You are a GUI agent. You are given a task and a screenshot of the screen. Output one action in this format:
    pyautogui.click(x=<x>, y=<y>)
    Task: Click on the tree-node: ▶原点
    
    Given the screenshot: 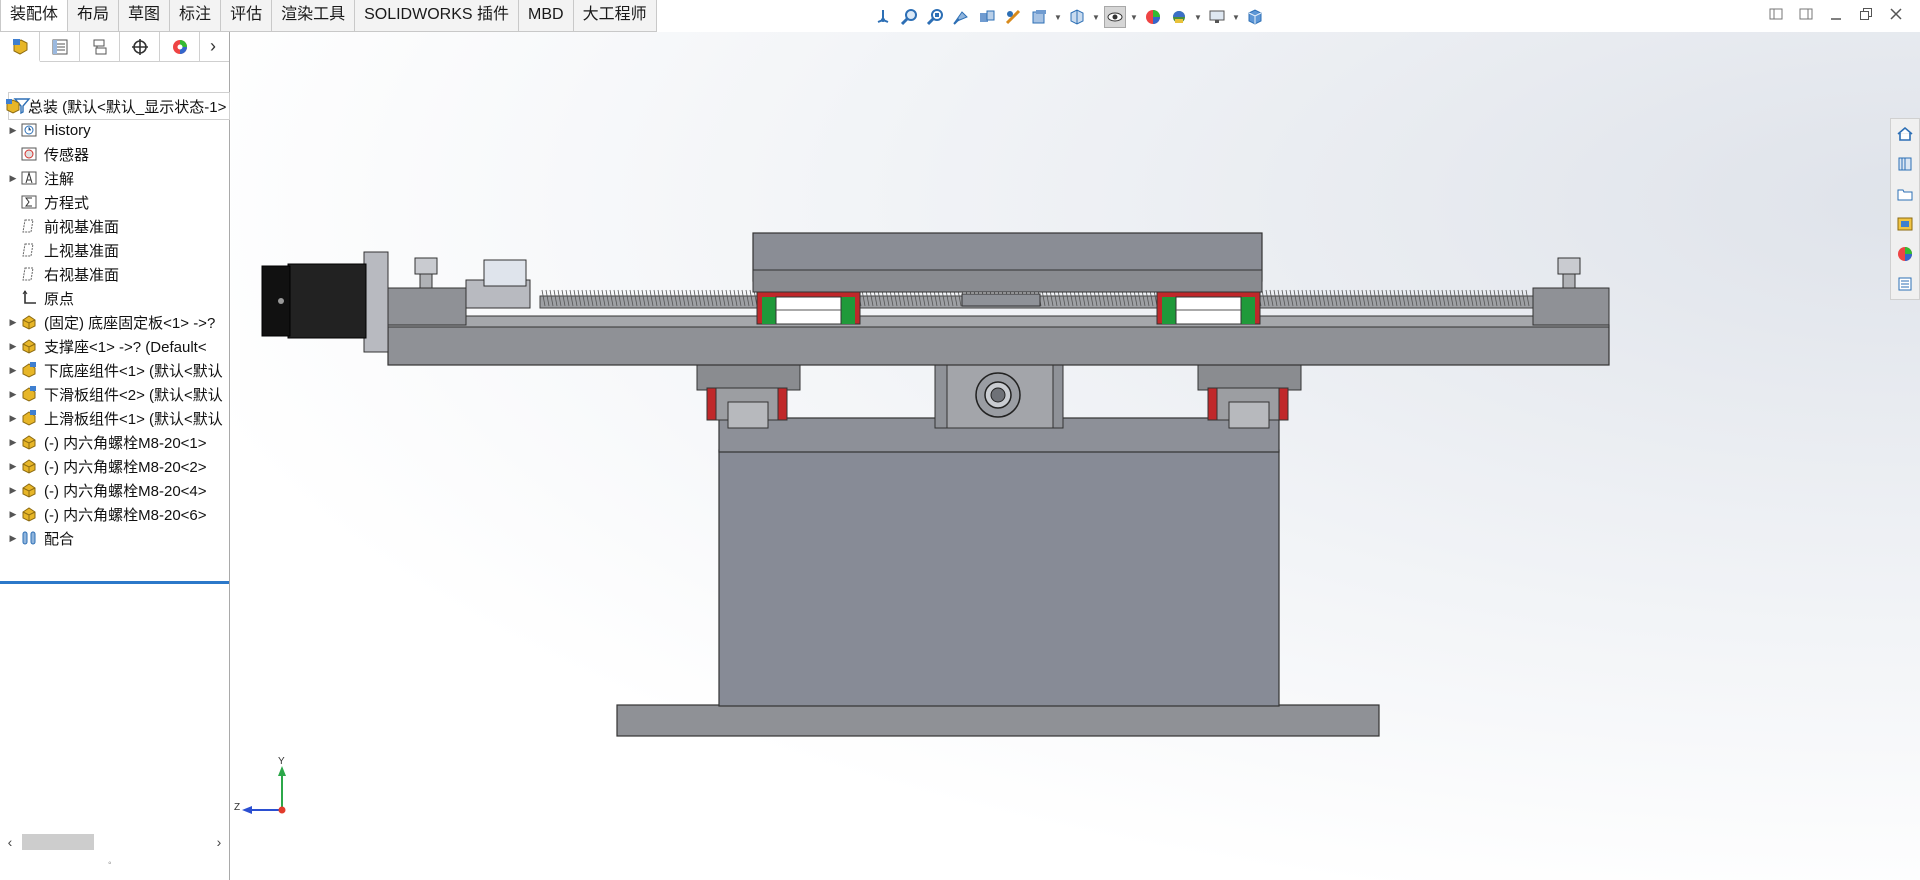 What is the action you would take?
    pyautogui.click(x=114, y=298)
    